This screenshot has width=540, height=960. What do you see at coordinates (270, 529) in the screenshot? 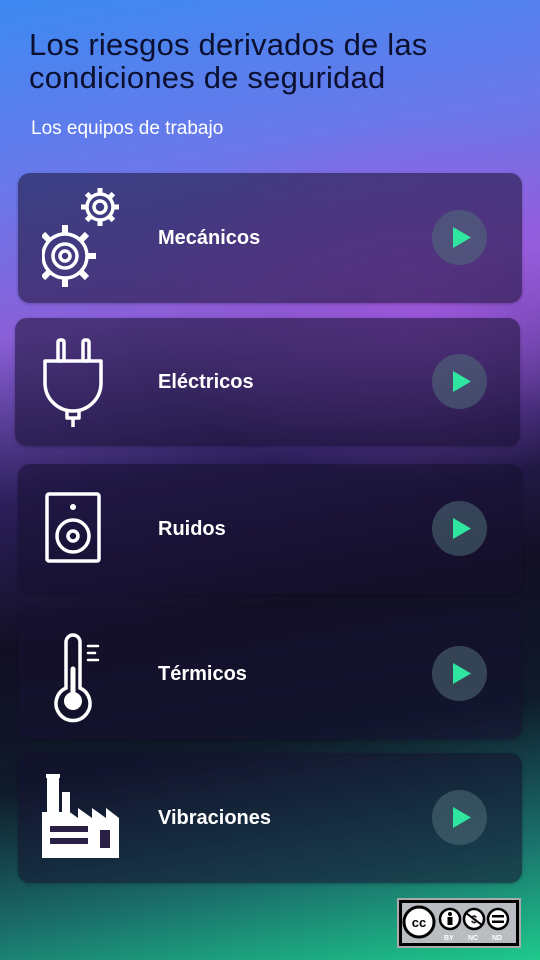
I see `card-ruidos: Ruidos` at bounding box center [270, 529].